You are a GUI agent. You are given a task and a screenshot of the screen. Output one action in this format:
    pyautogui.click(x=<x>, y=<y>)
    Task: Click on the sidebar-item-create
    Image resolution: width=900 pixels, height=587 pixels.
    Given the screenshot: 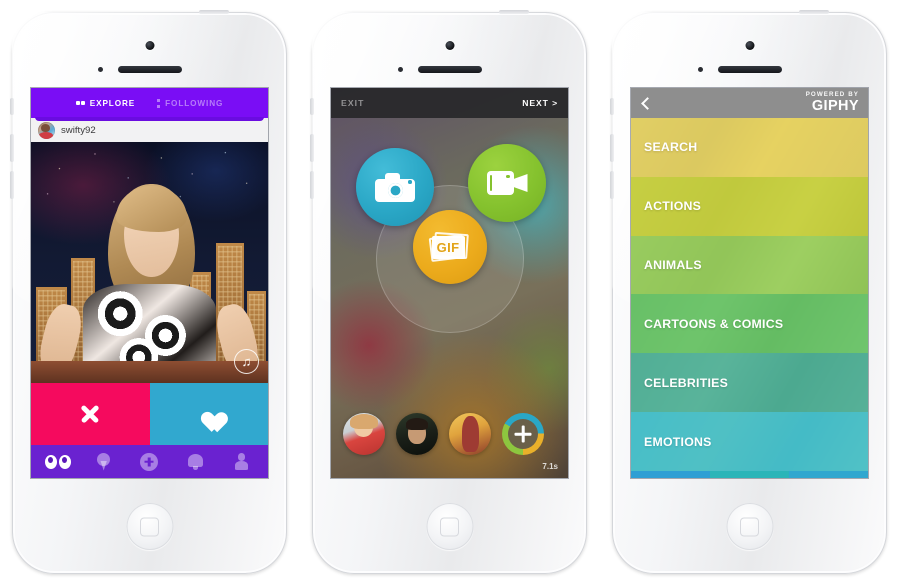 What is the action you would take?
    pyautogui.click(x=149, y=462)
    